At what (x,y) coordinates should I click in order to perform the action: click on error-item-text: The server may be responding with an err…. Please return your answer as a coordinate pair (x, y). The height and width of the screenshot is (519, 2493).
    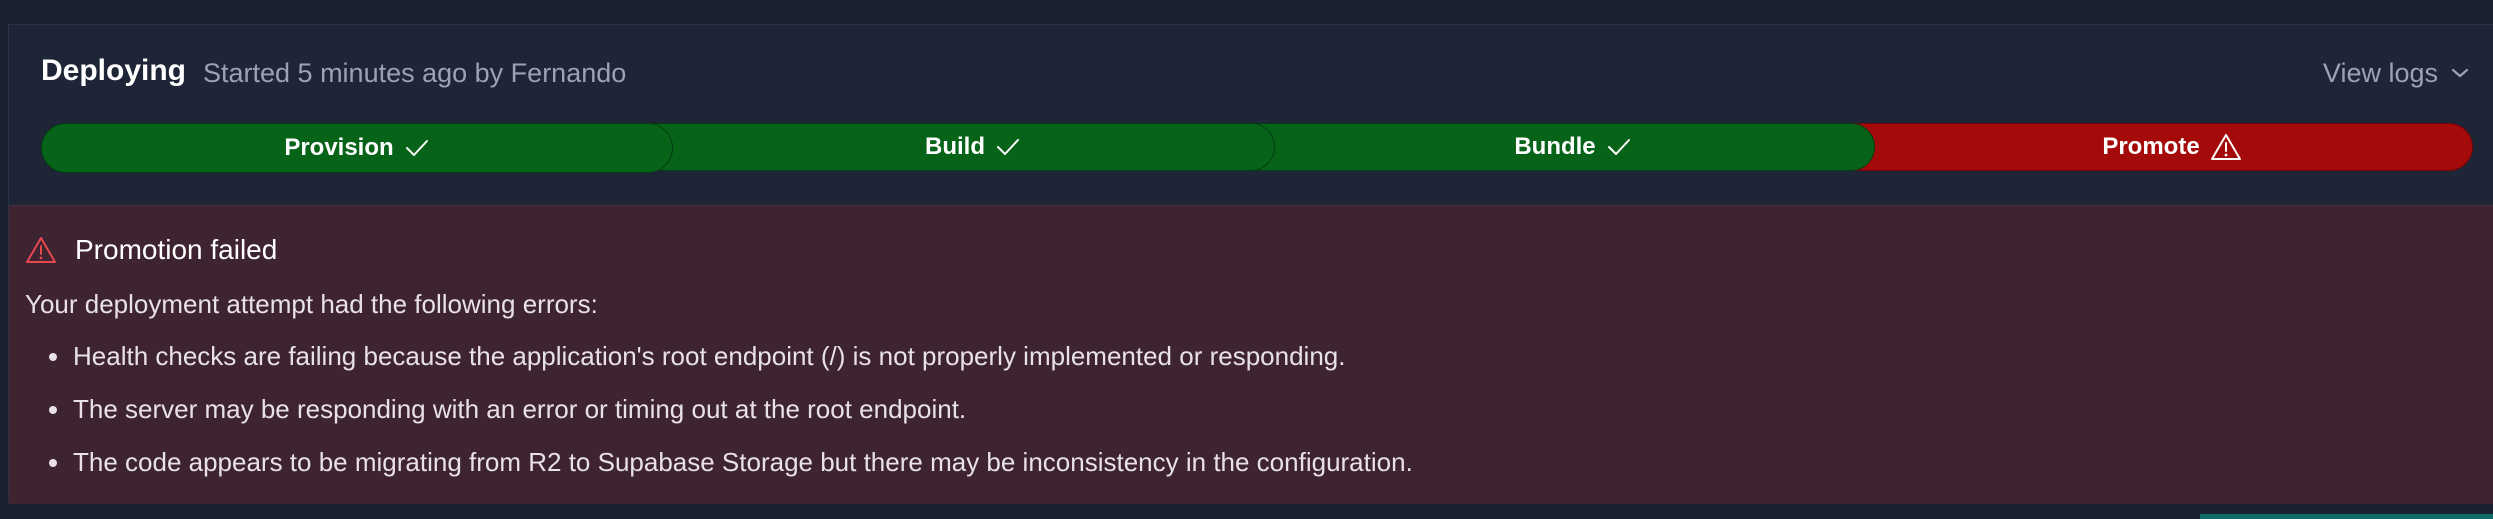
    Looking at the image, I should click on (520, 409).